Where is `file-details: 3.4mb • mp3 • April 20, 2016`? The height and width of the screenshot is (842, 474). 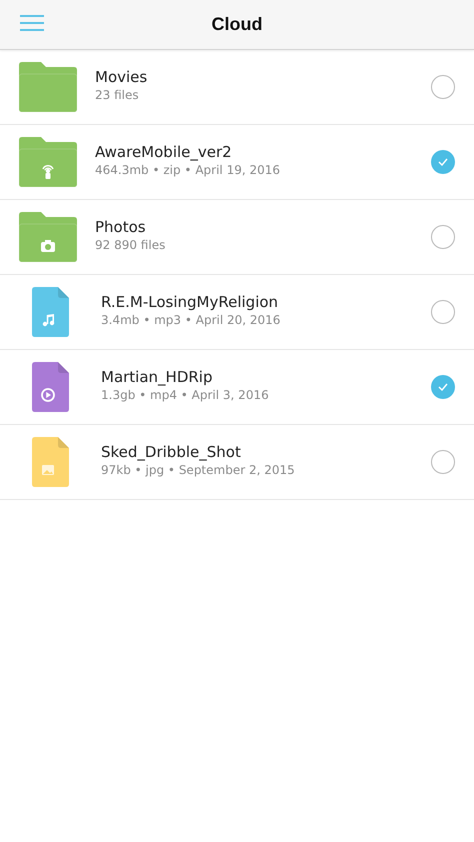 file-details: 3.4mb • mp3 • April 20, 2016 is located at coordinates (190, 320).